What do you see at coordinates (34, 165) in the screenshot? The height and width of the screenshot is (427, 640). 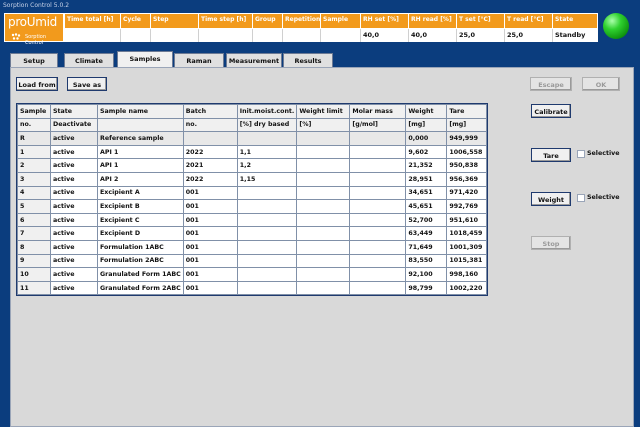 I see `cell-sample-no: 2` at bounding box center [34, 165].